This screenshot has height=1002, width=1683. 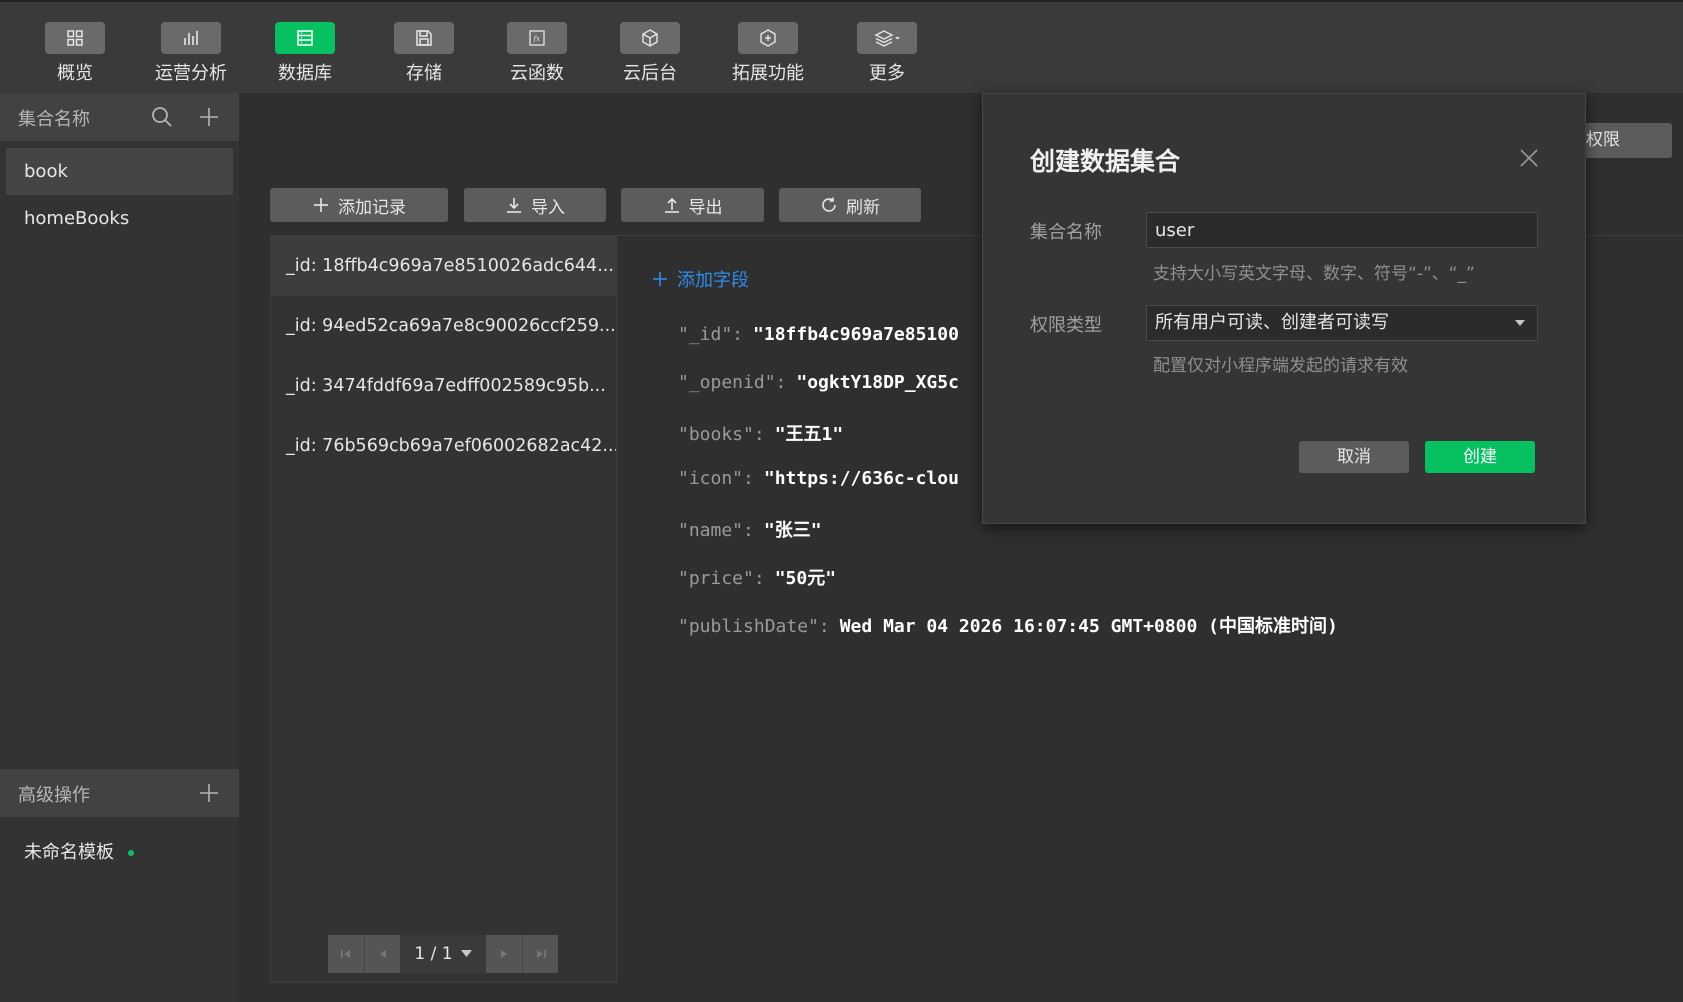 What do you see at coordinates (1480, 457) in the screenshot?
I see `create-button: 创建` at bounding box center [1480, 457].